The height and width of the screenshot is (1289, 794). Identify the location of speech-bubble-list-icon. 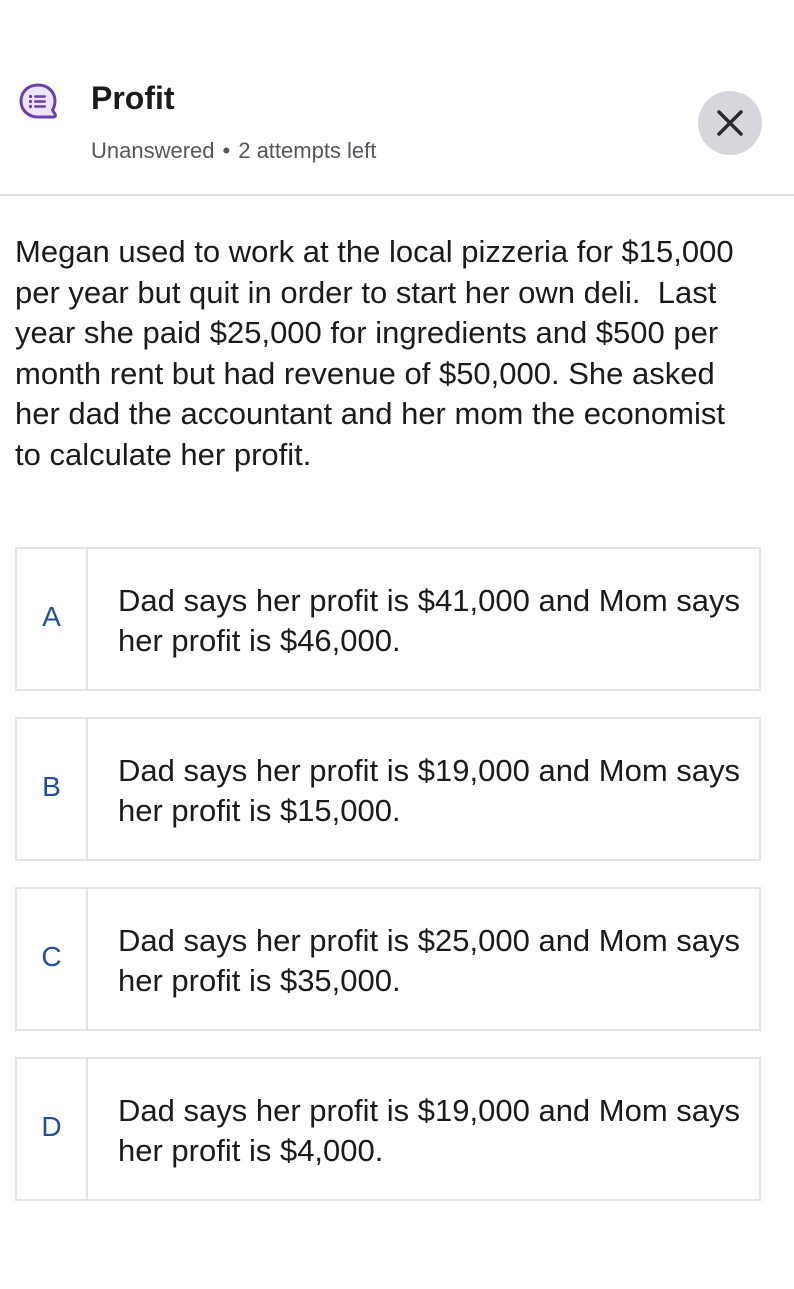
(38, 101).